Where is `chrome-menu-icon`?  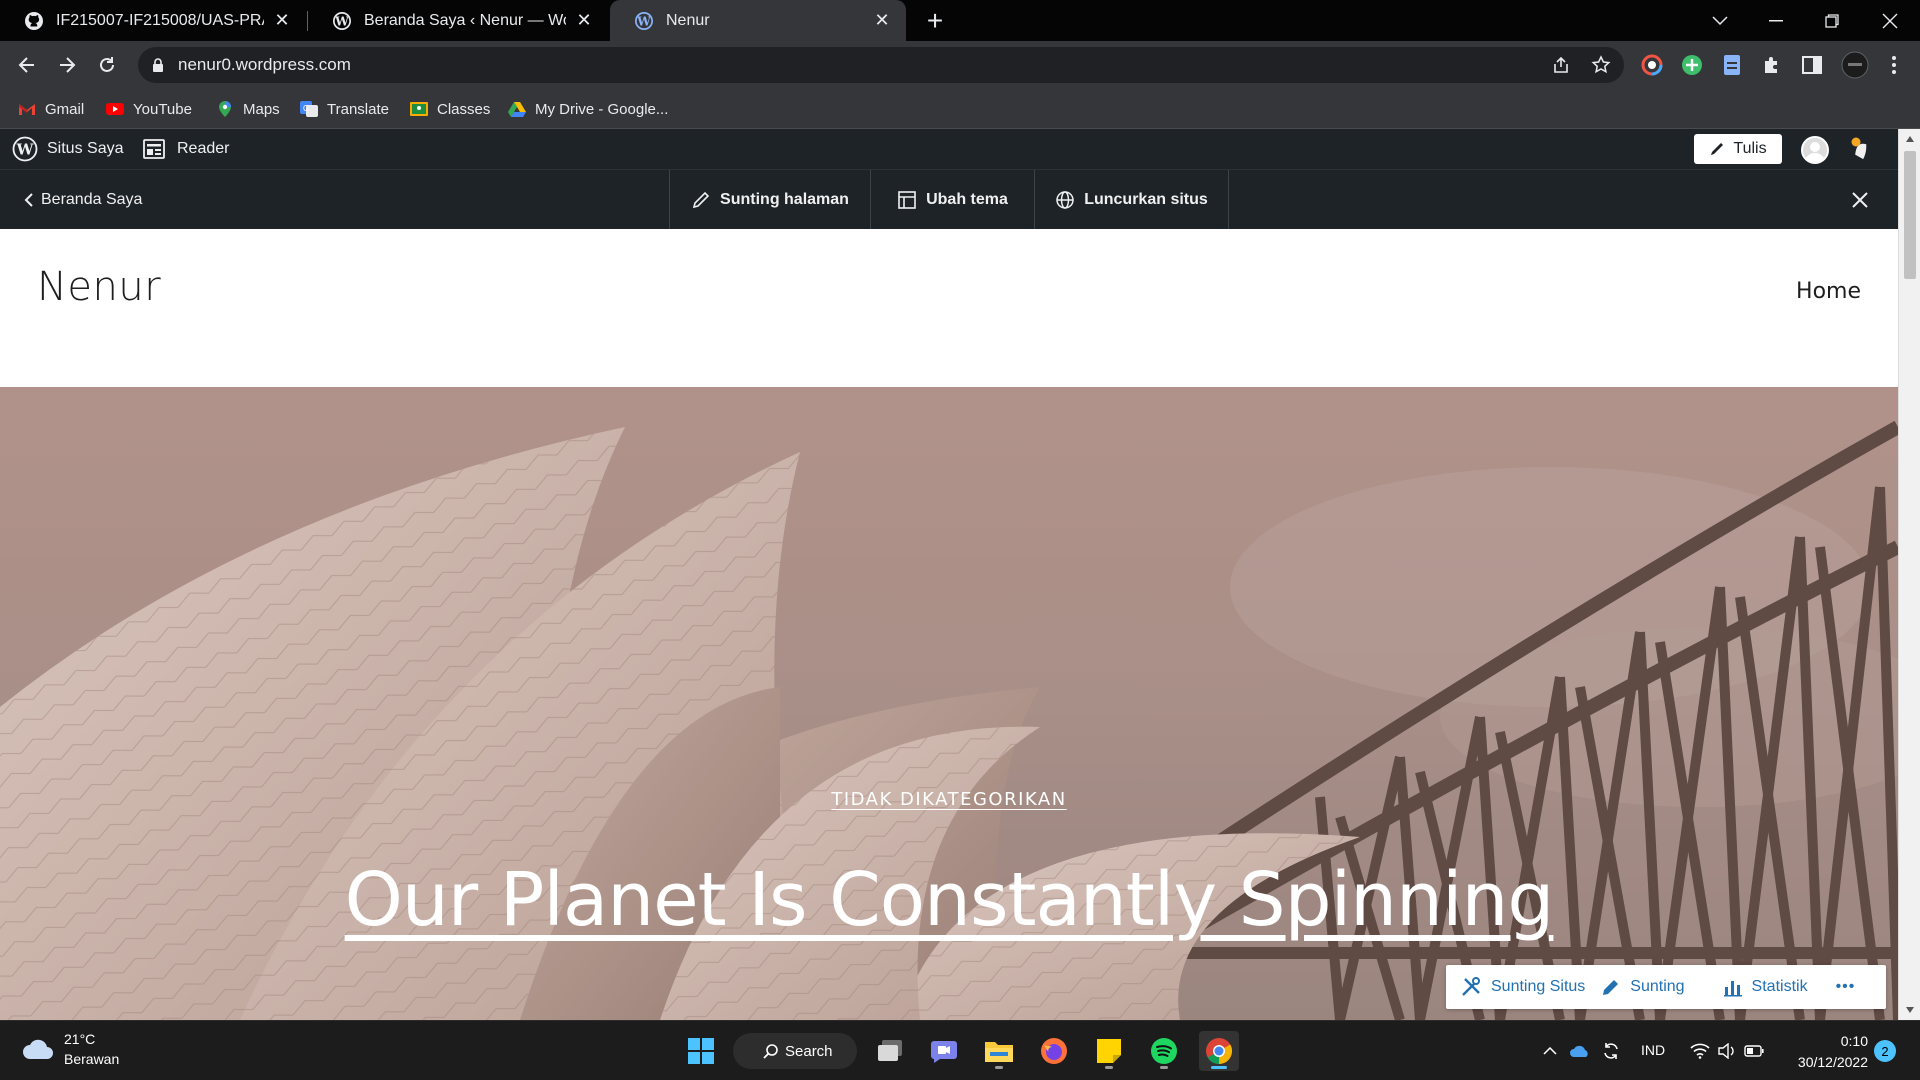 chrome-menu-icon is located at coordinates (1894, 65).